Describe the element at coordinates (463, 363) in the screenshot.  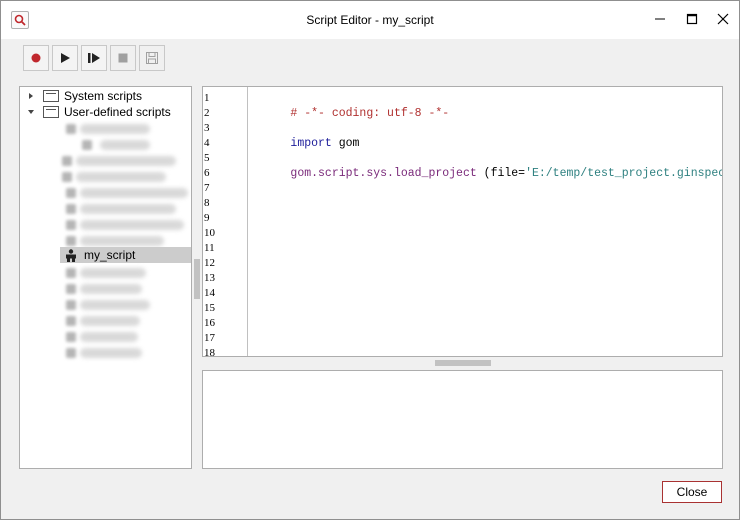
I see `splitter-handle` at that location.